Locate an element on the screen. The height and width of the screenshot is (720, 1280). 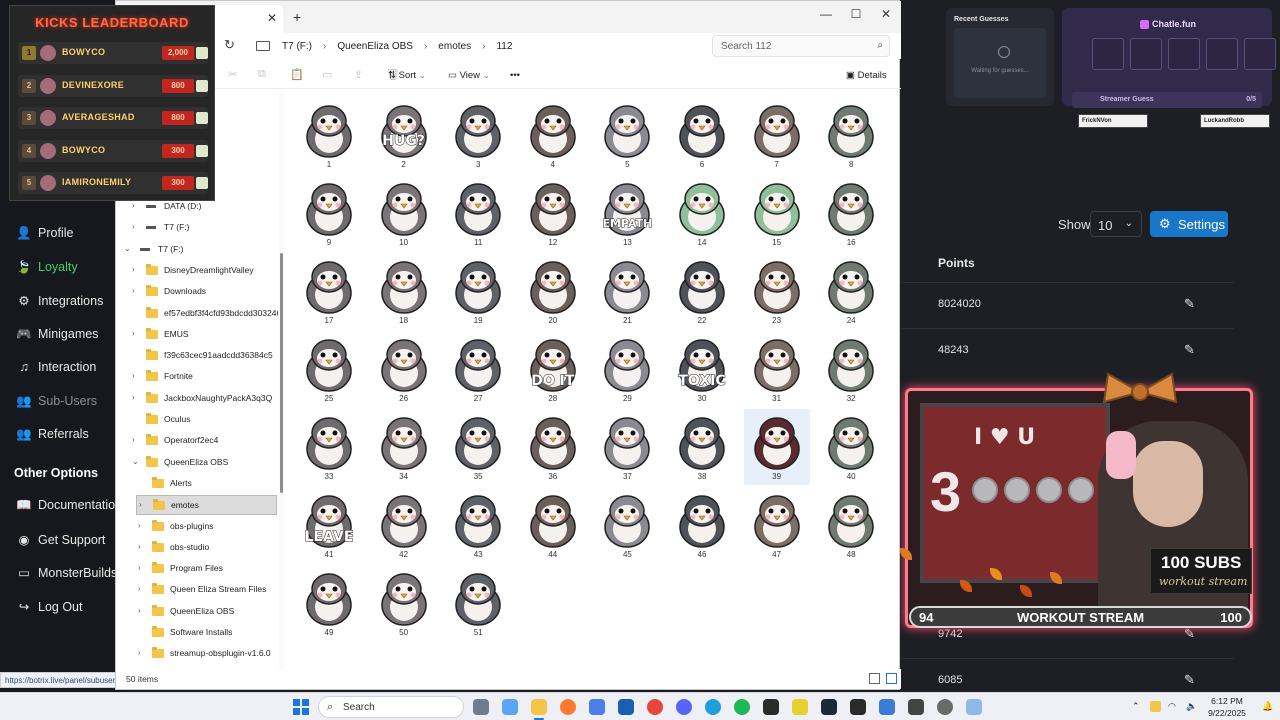
close-window-icon: ✕ is located at coordinates (886, 14).